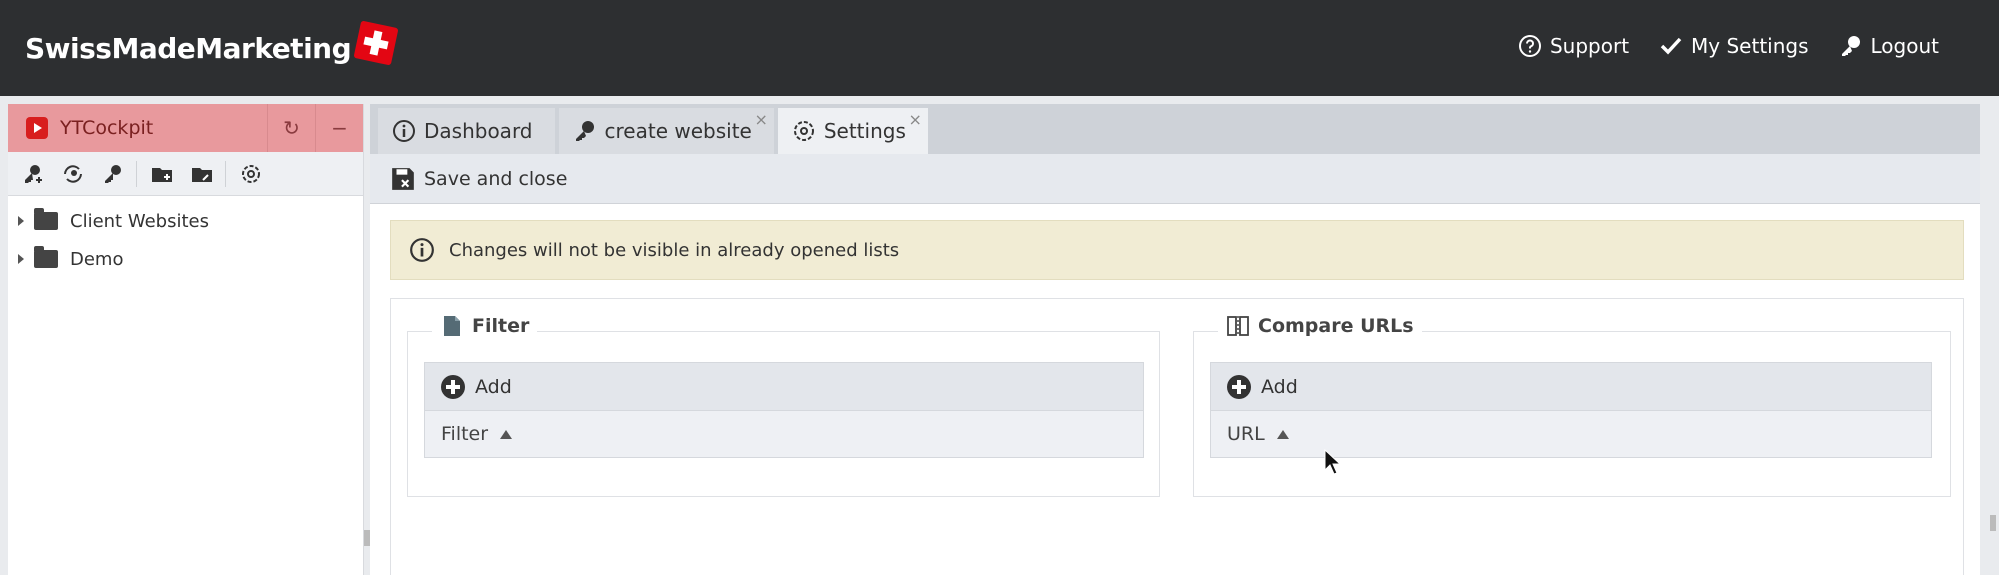 The height and width of the screenshot is (575, 1999). I want to click on logout-link: Logout, so click(1889, 46).